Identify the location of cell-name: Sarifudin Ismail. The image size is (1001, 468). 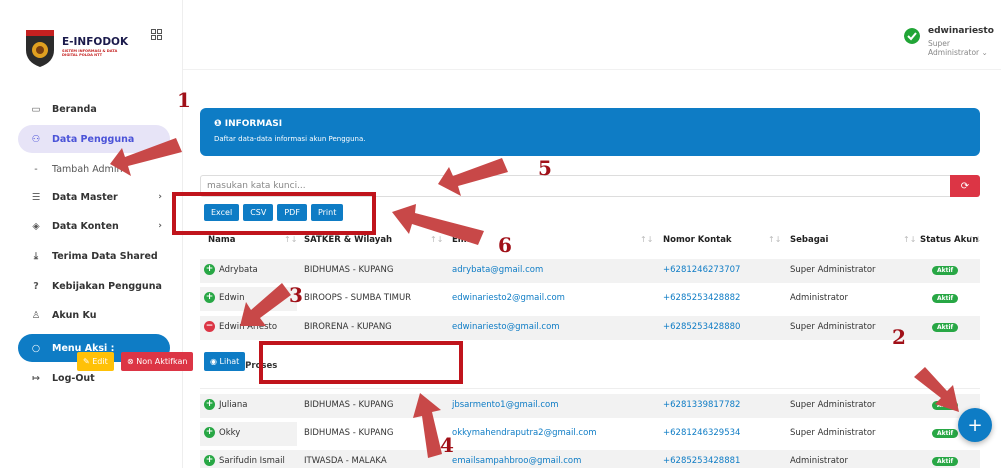
(252, 461).